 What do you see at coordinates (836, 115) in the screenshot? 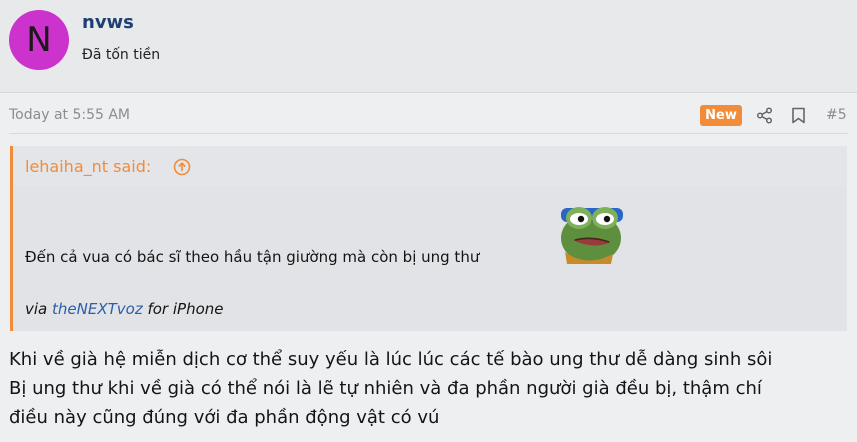
I see `post-number-link: #5` at bounding box center [836, 115].